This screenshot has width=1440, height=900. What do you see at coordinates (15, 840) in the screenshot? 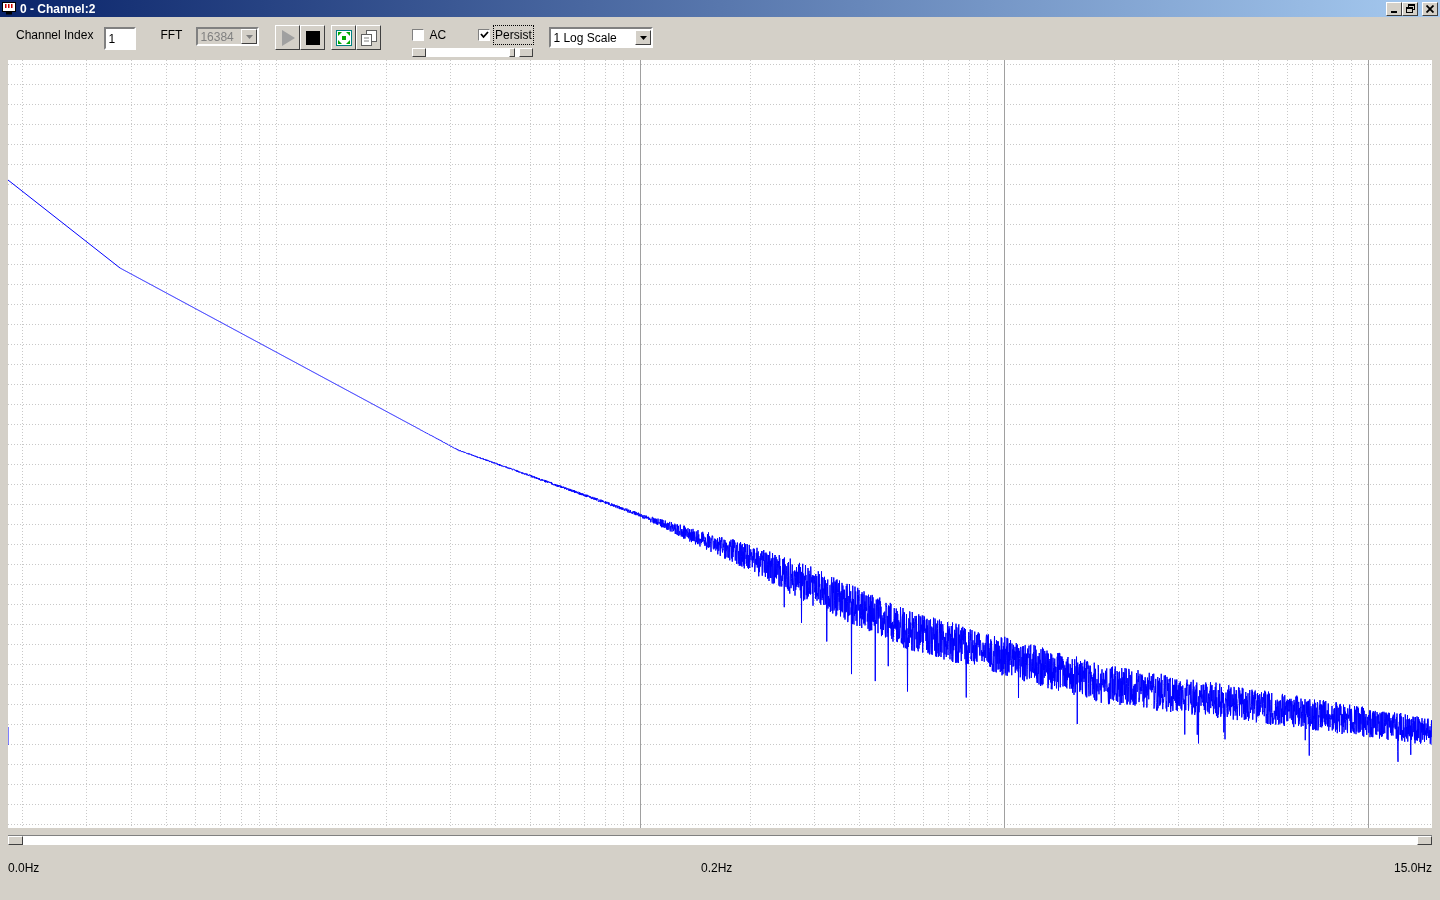
I see `scroll-left-button` at bounding box center [15, 840].